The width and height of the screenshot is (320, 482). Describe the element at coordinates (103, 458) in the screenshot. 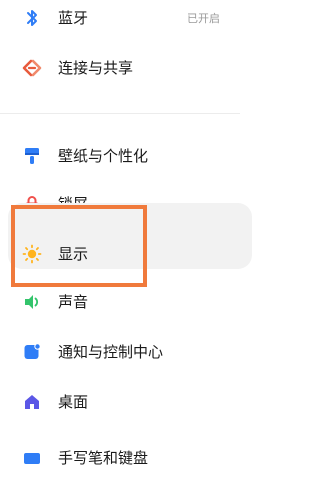

I see `settings-item-label: 手写笔和键盘` at that location.